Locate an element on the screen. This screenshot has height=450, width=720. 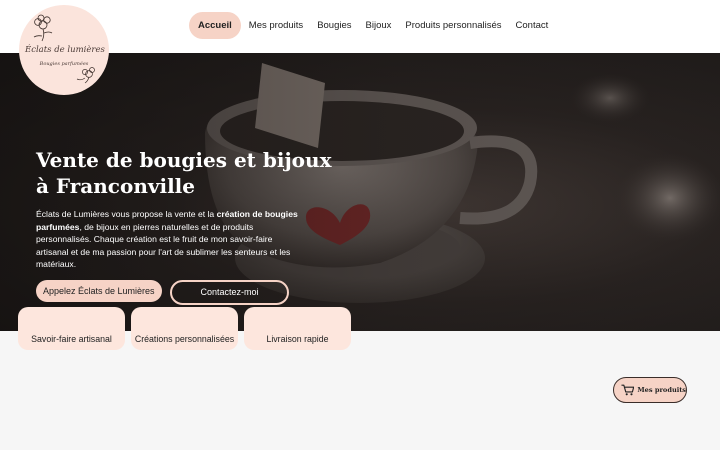
nav-item-mes-produits: Mes produits is located at coordinates (276, 25).